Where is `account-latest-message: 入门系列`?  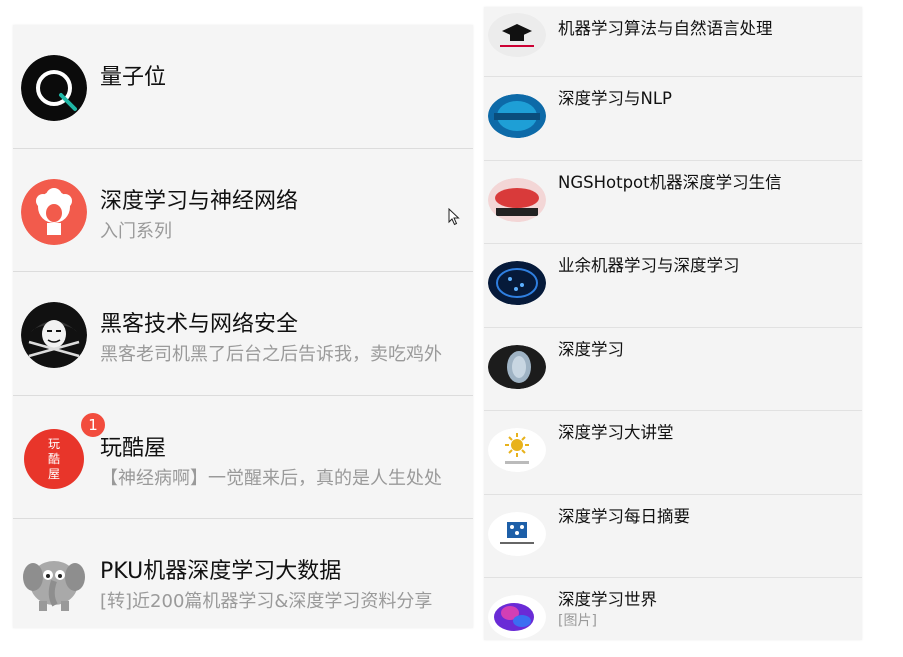 account-latest-message: 入门系列 is located at coordinates (136, 231).